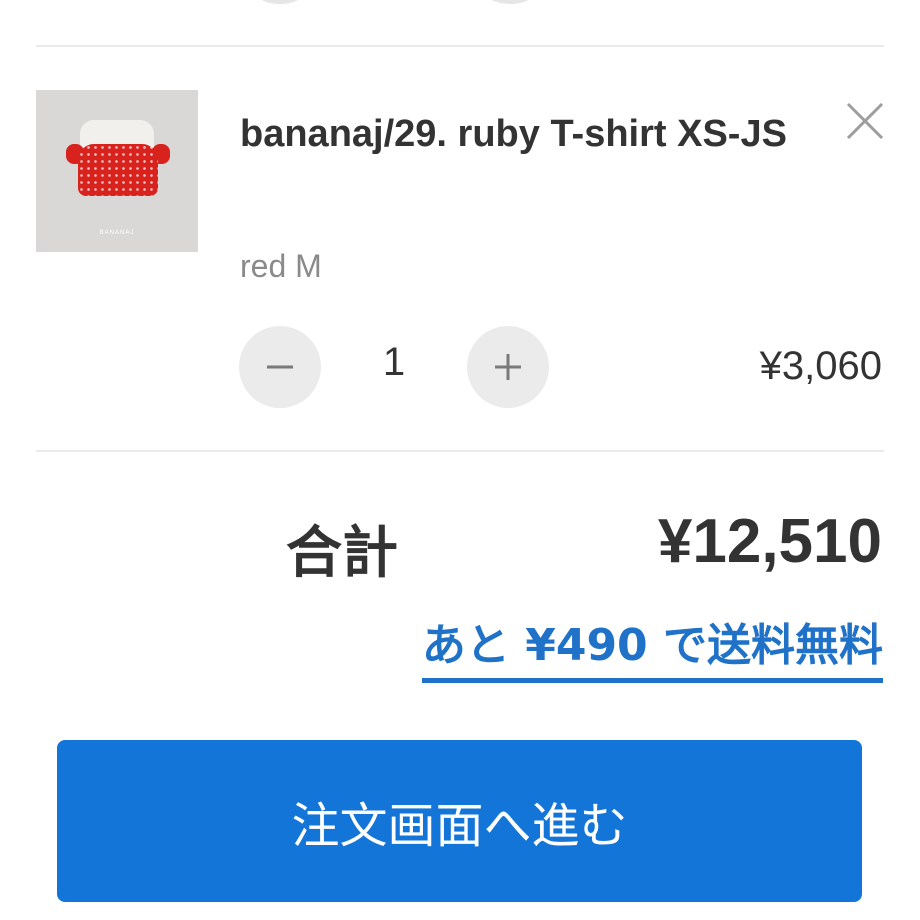  Describe the element at coordinates (510, 2) in the screenshot. I see `previous-item-plus-button` at that location.